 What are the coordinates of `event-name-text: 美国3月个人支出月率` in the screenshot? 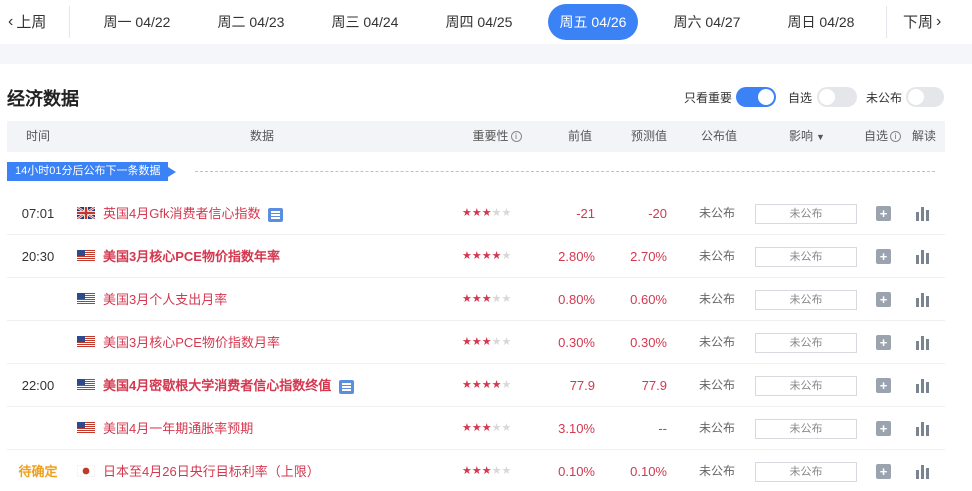 It's located at (165, 299).